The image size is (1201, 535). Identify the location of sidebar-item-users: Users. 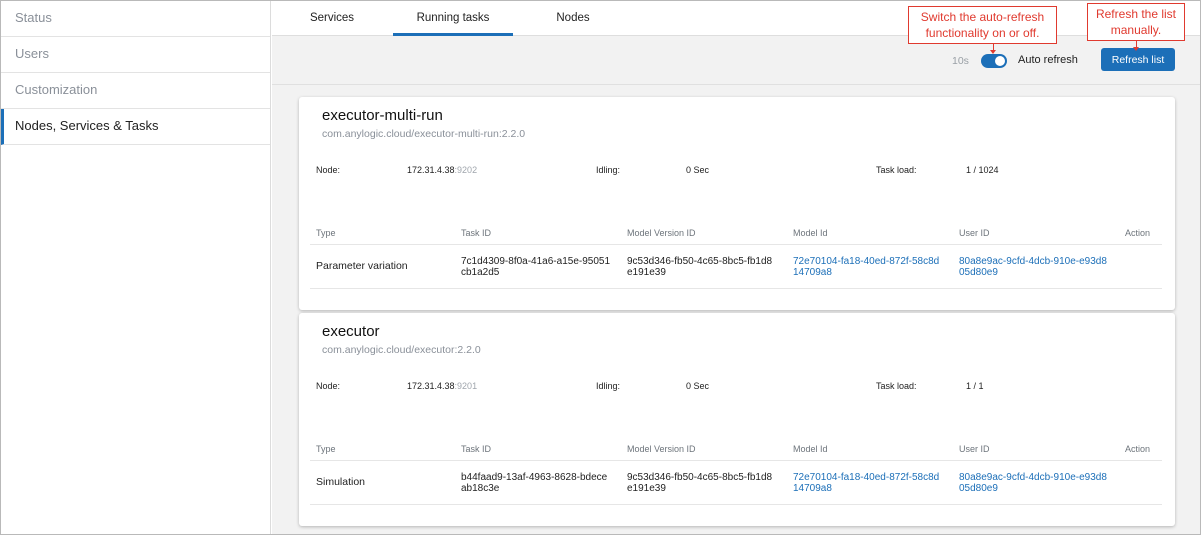
(135, 55).